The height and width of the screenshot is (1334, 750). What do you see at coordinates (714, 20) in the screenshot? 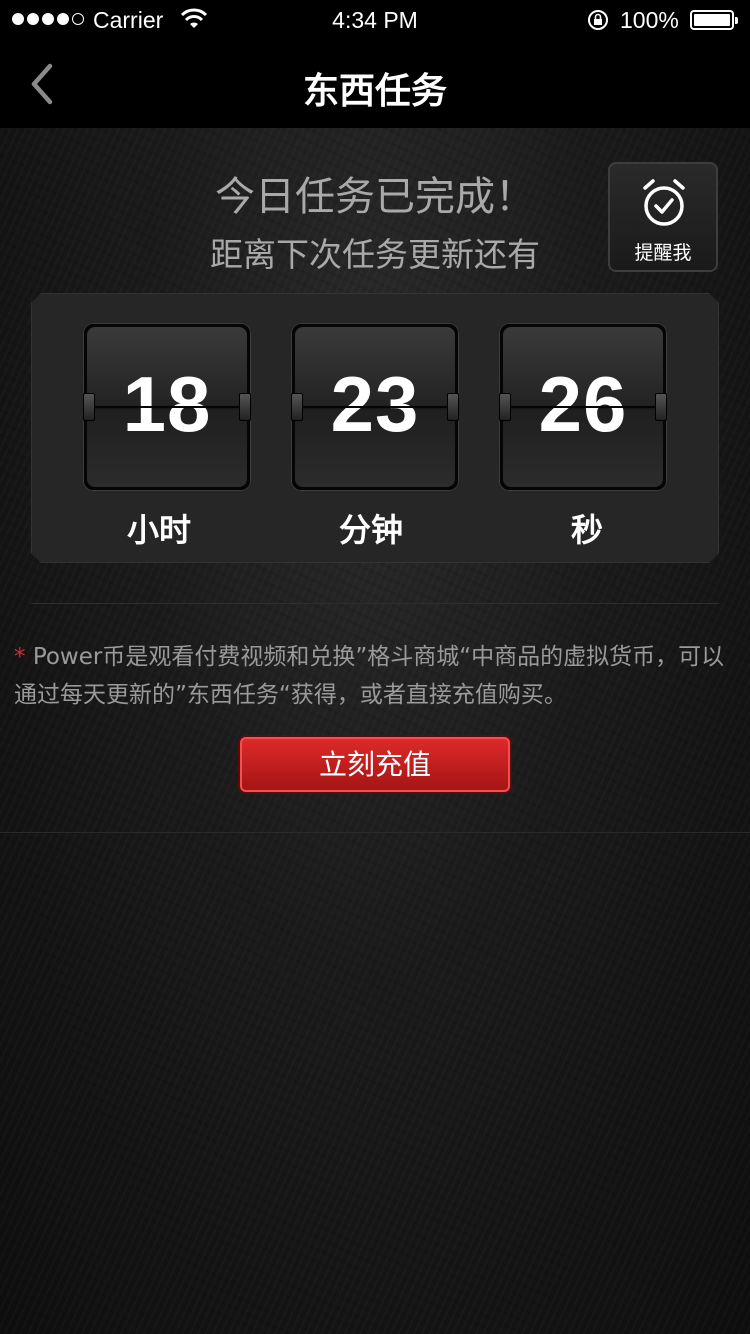
I see `battery-icon` at bounding box center [714, 20].